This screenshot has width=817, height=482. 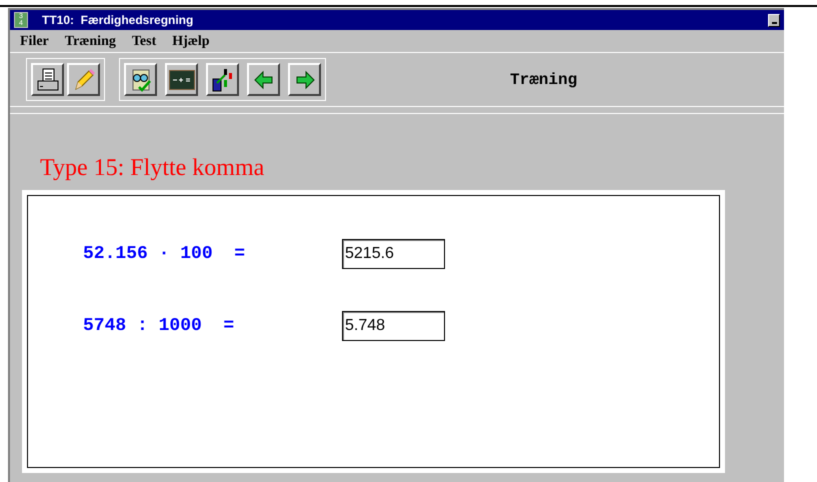 What do you see at coordinates (90, 41) in the screenshot?
I see `menu-item: Træning` at bounding box center [90, 41].